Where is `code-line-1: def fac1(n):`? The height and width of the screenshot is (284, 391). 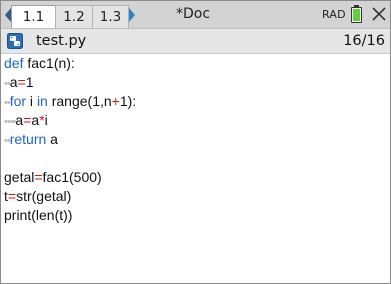 code-line-1: def fac1(n): is located at coordinates (39, 63).